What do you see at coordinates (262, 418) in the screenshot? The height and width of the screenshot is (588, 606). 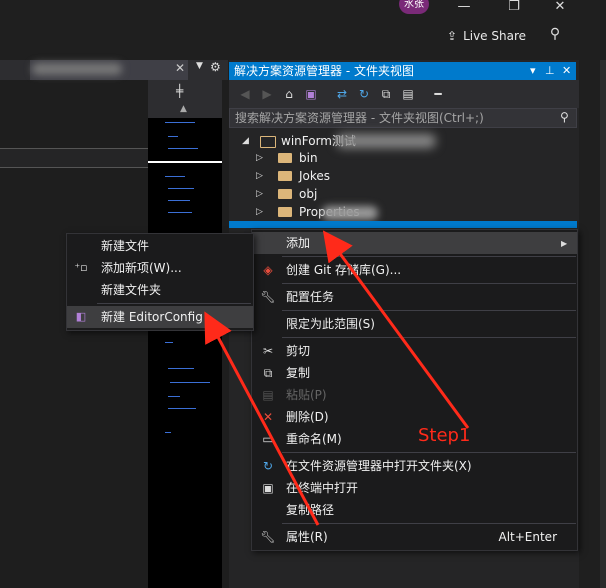 I see `annotation-arrow-to-editorconfig` at bounding box center [262, 418].